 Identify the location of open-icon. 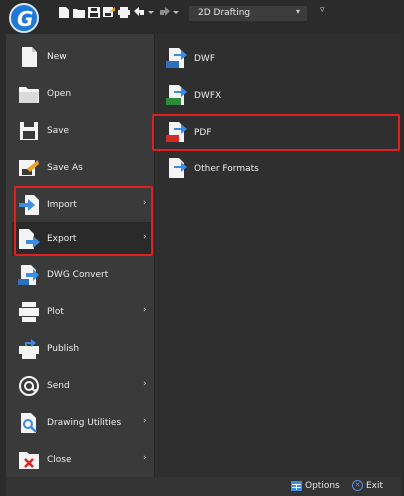
(79, 12).